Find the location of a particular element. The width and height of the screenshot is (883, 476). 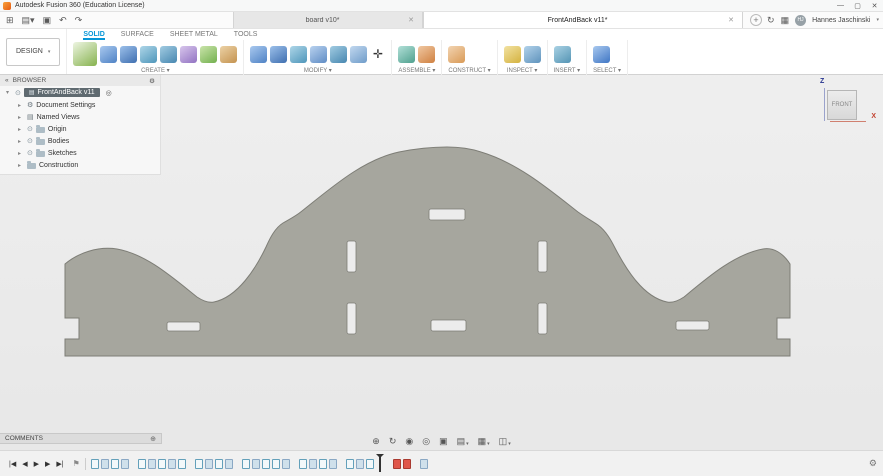

group-label-construct: CONSTRUCT ▾ is located at coordinates (469, 71).